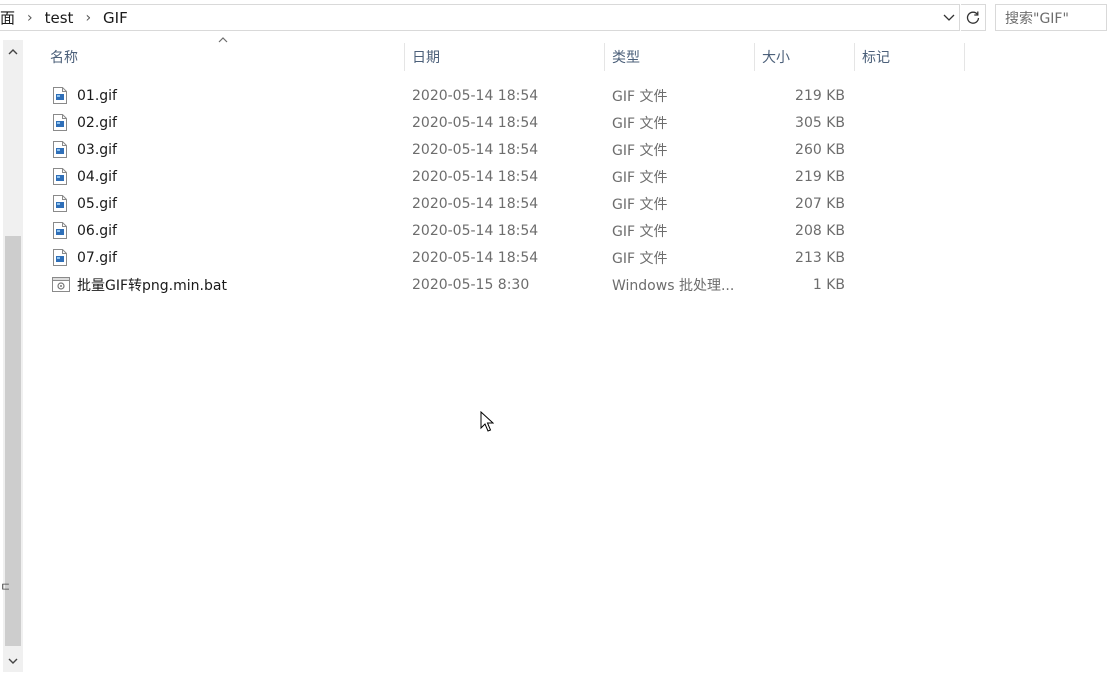 This screenshot has width=1107, height=685. I want to click on column-header-date: 日期, so click(505, 57).